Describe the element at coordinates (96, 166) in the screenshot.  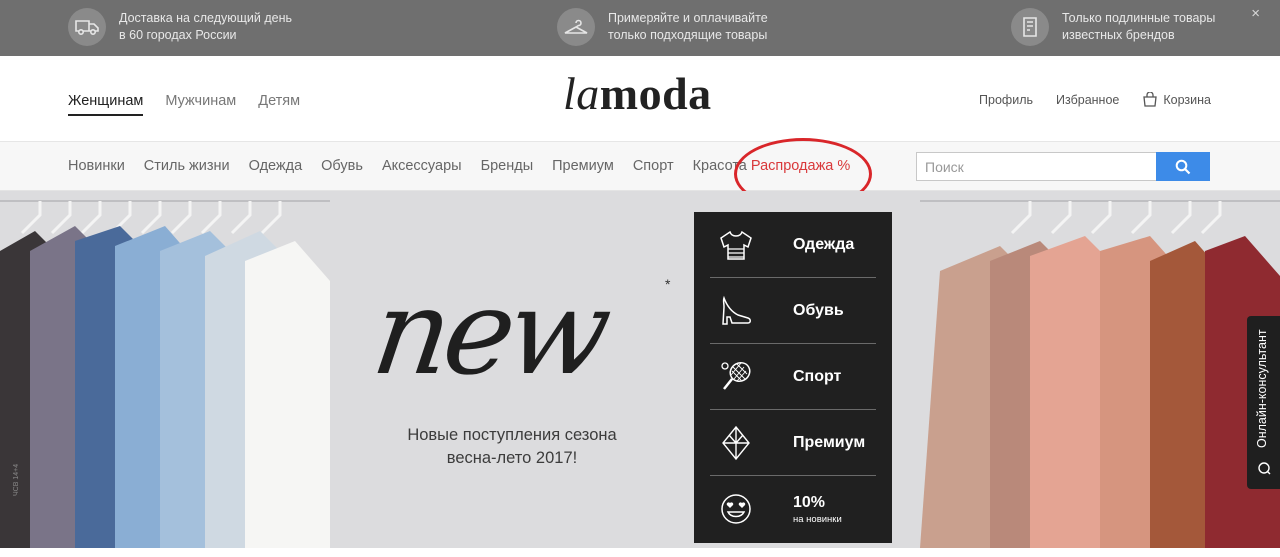
I see `nav-new: Новинки` at that location.